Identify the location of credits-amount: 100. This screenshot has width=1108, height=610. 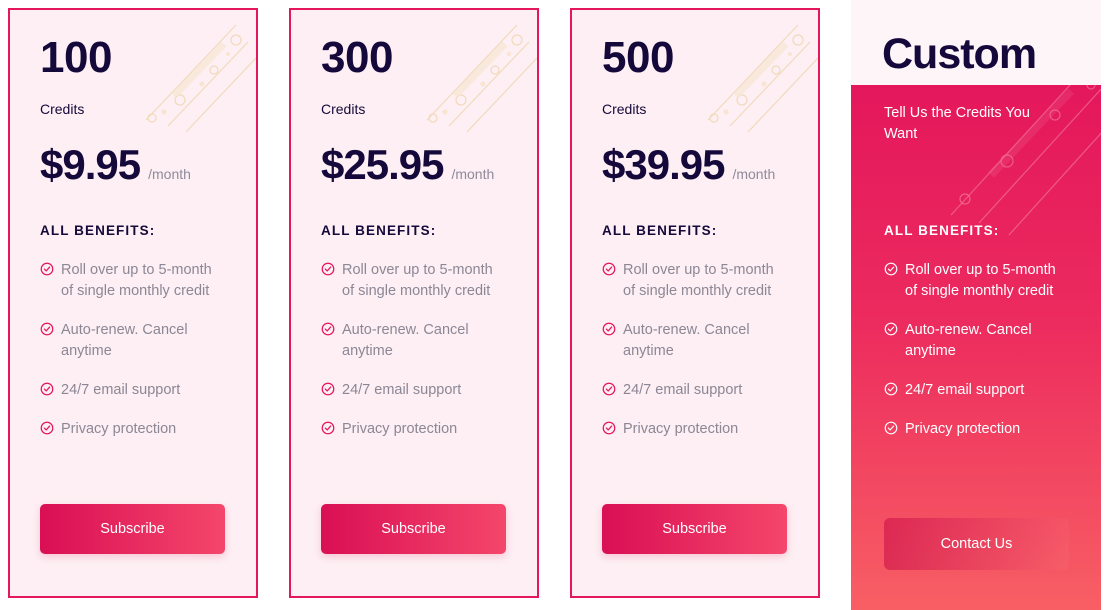
(76, 57).